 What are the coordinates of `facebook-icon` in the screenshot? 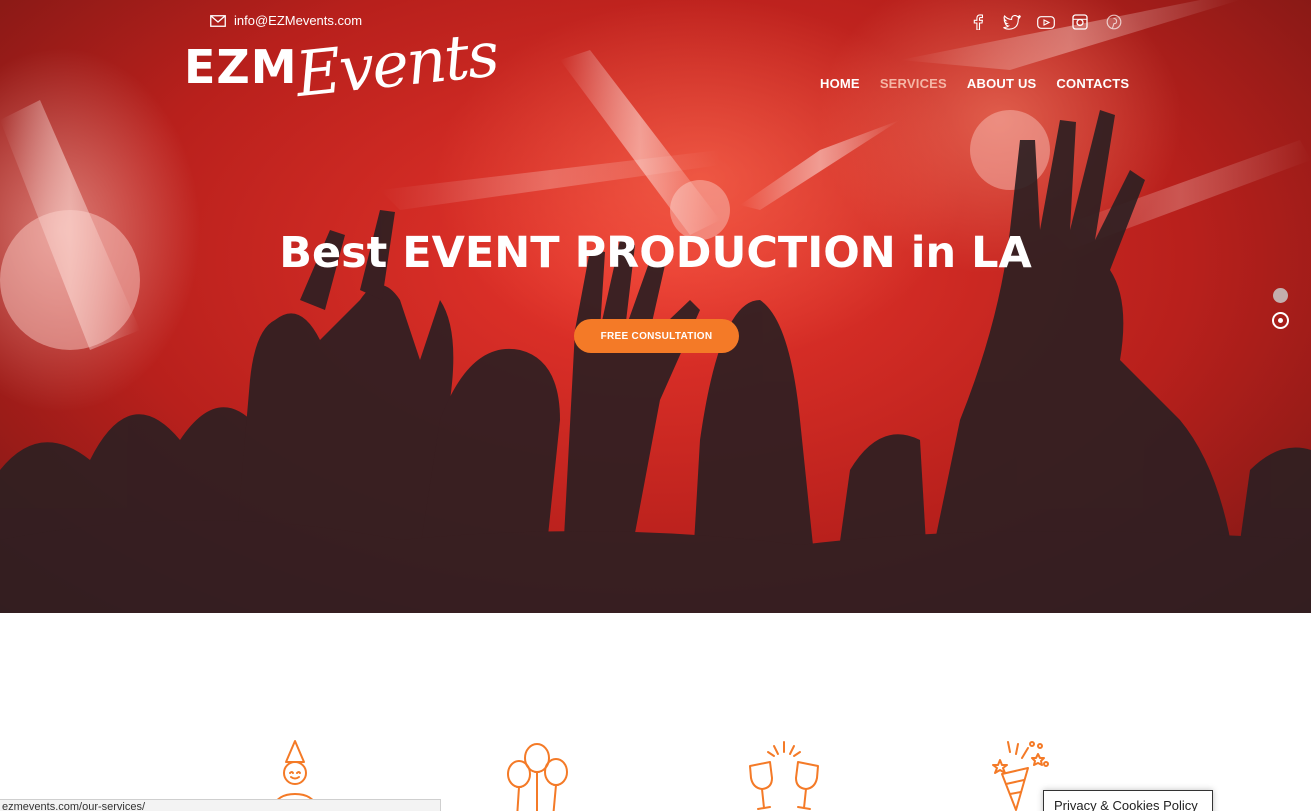 It's located at (978, 22).